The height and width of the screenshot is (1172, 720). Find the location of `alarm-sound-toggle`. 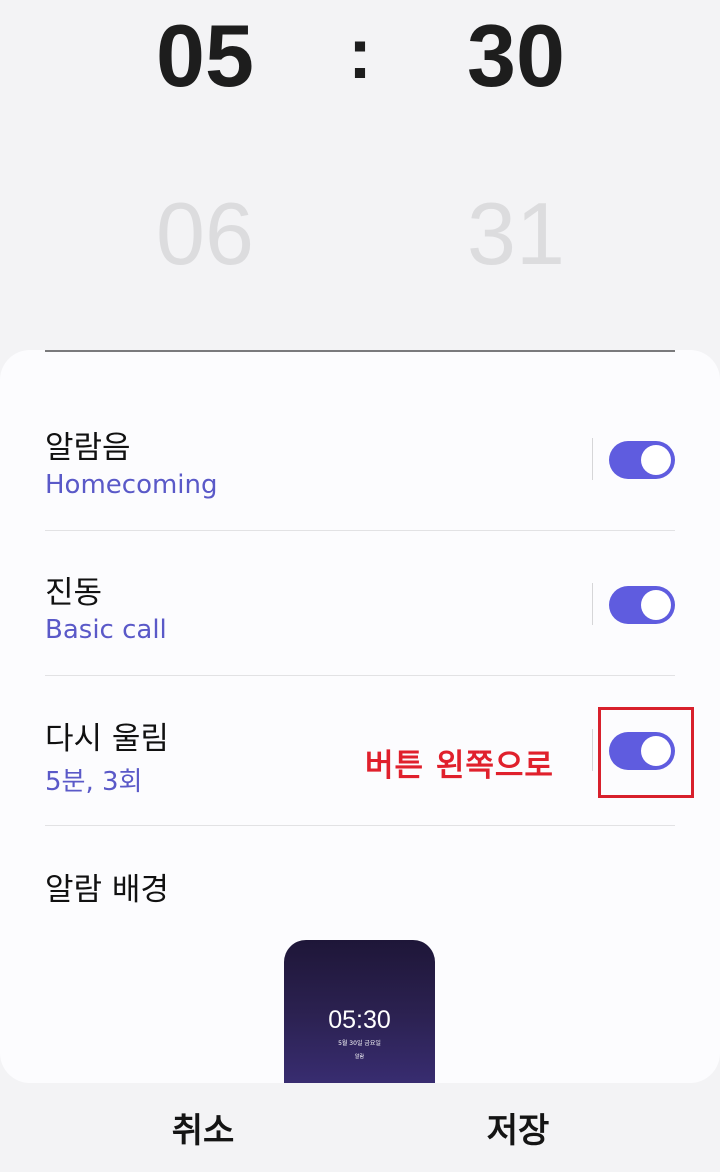

alarm-sound-toggle is located at coordinates (642, 460).